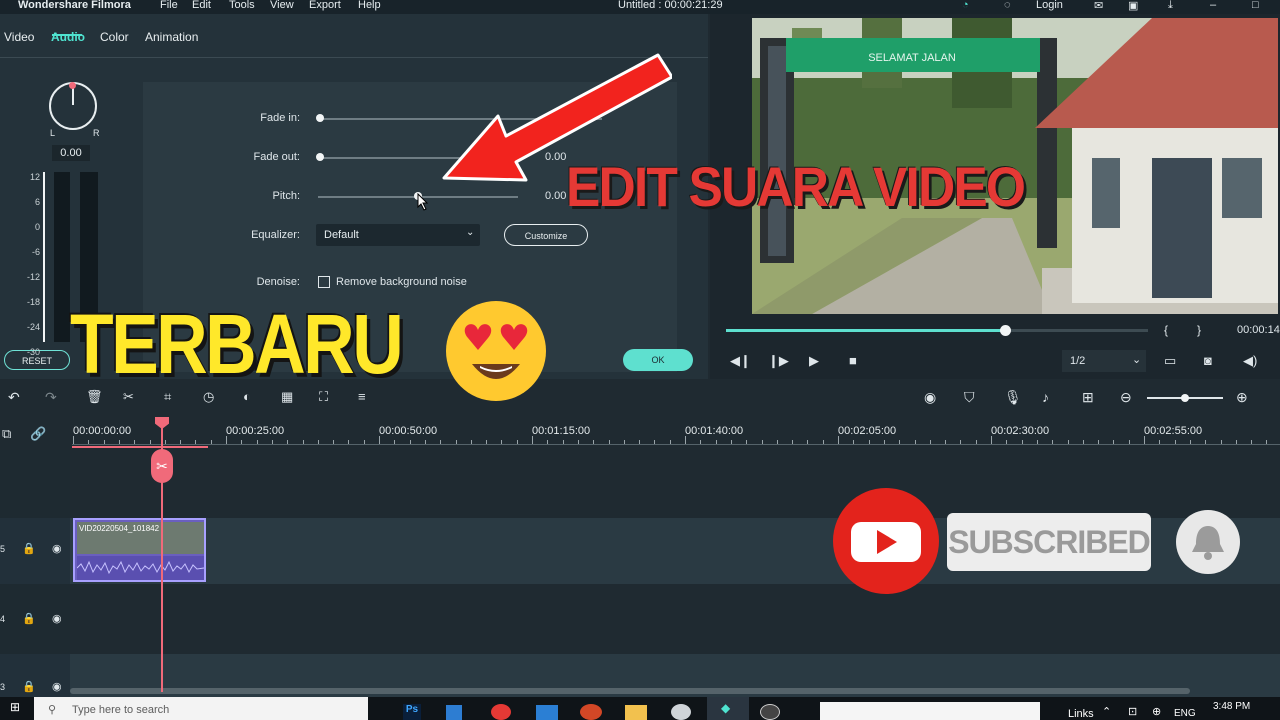  Describe the element at coordinates (162, 466) in the screenshot. I see `split-scissors-icon: ✂` at that location.